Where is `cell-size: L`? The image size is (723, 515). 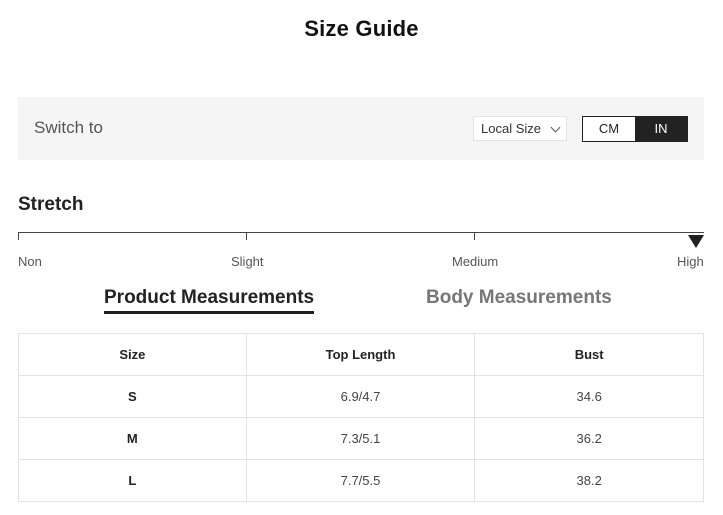 cell-size: L is located at coordinates (132, 480).